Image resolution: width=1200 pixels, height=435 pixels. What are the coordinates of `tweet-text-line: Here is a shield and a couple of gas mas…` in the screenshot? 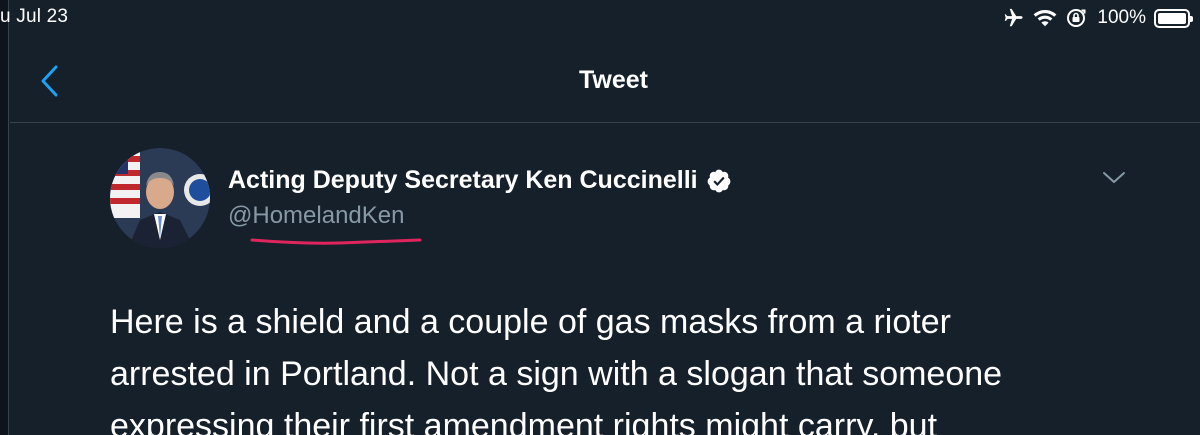 It's located at (530, 322).